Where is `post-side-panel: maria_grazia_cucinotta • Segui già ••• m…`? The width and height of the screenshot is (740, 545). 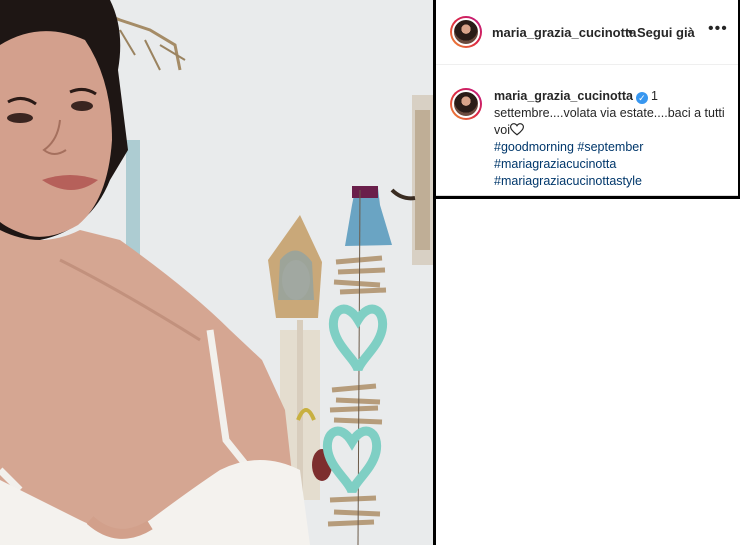 post-side-panel: maria_grazia_cucinotta • Segui già ••• m… is located at coordinates (587, 98).